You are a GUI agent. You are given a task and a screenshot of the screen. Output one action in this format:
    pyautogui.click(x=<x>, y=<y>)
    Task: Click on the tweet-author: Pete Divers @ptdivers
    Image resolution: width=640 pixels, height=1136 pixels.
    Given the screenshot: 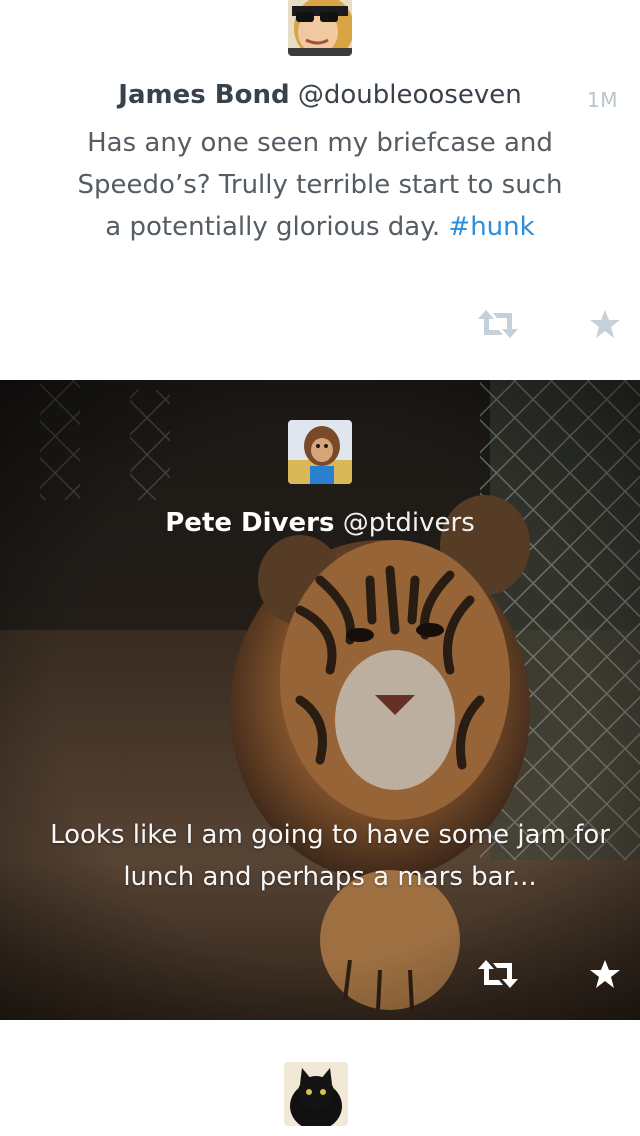 What is the action you would take?
    pyautogui.click(x=320, y=523)
    